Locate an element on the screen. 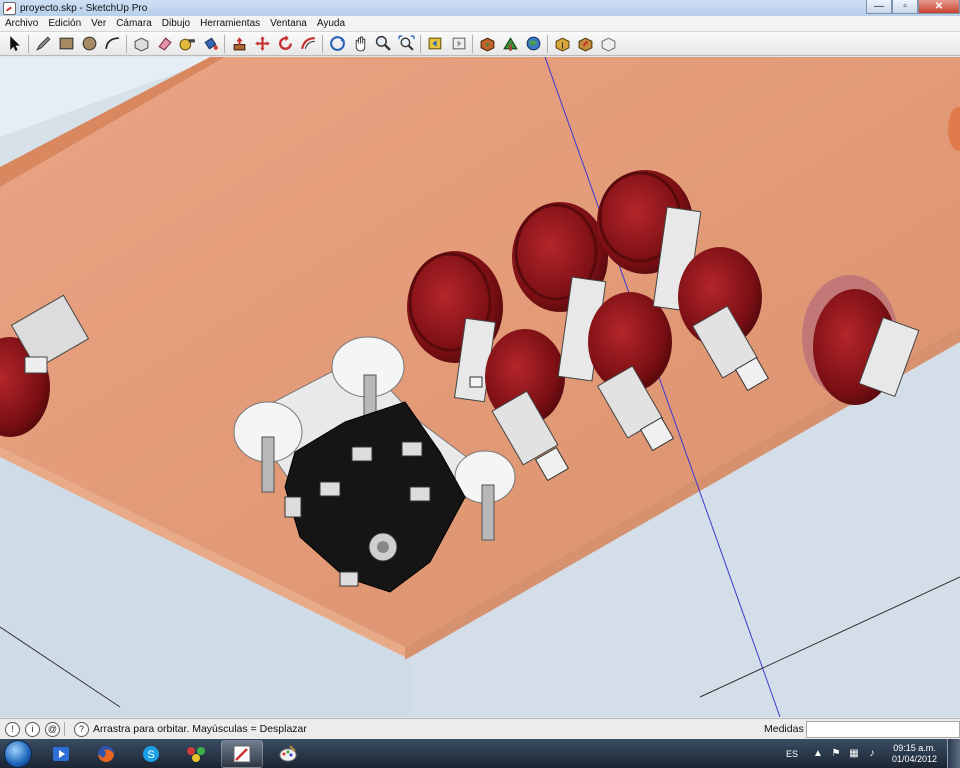 This screenshot has width=960, height=768. paint-bucket-icon is located at coordinates (210, 44).